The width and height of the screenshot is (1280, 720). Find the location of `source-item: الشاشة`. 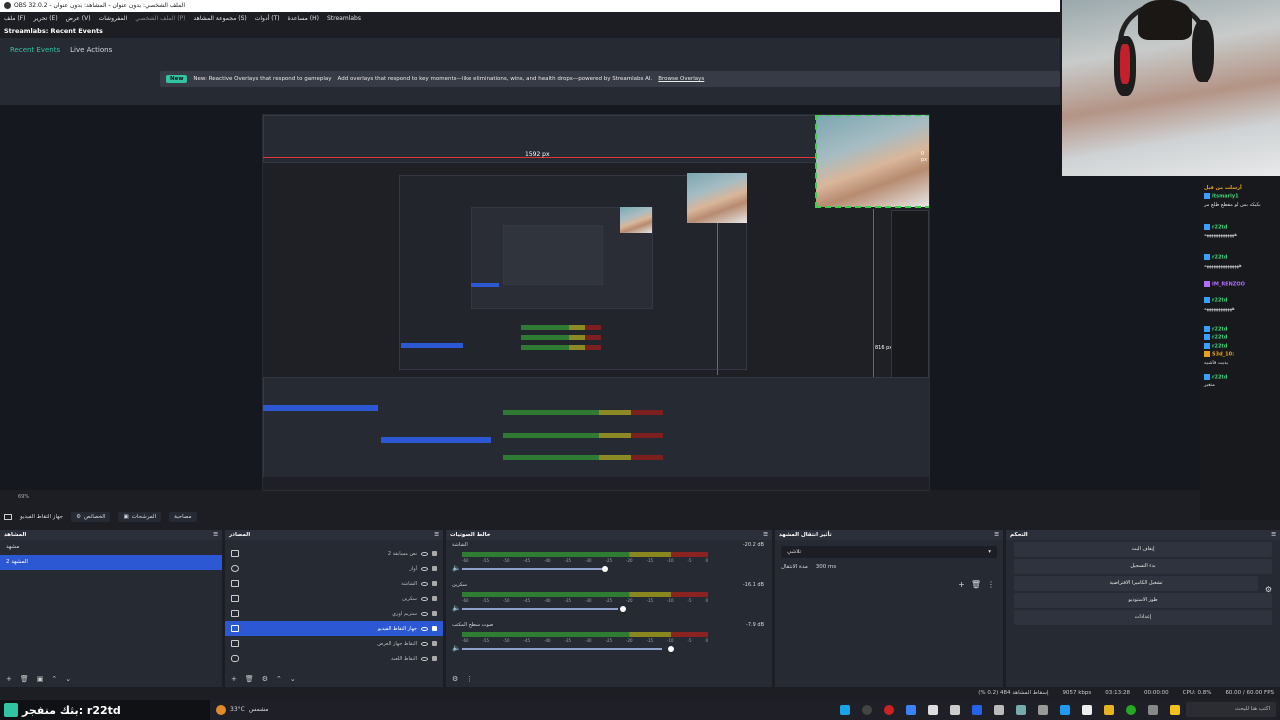

source-item: الشاشة is located at coordinates (334, 583).